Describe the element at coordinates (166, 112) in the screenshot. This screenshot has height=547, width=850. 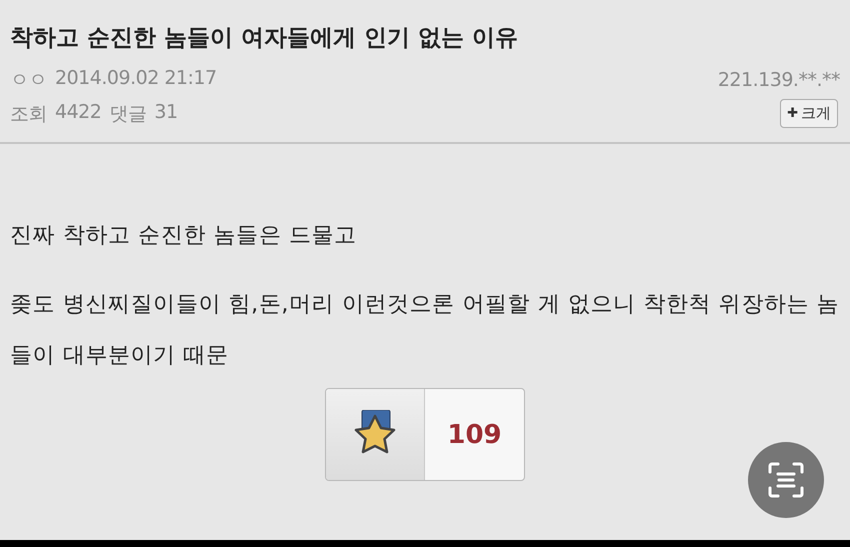
I see `comments-count: 31` at that location.